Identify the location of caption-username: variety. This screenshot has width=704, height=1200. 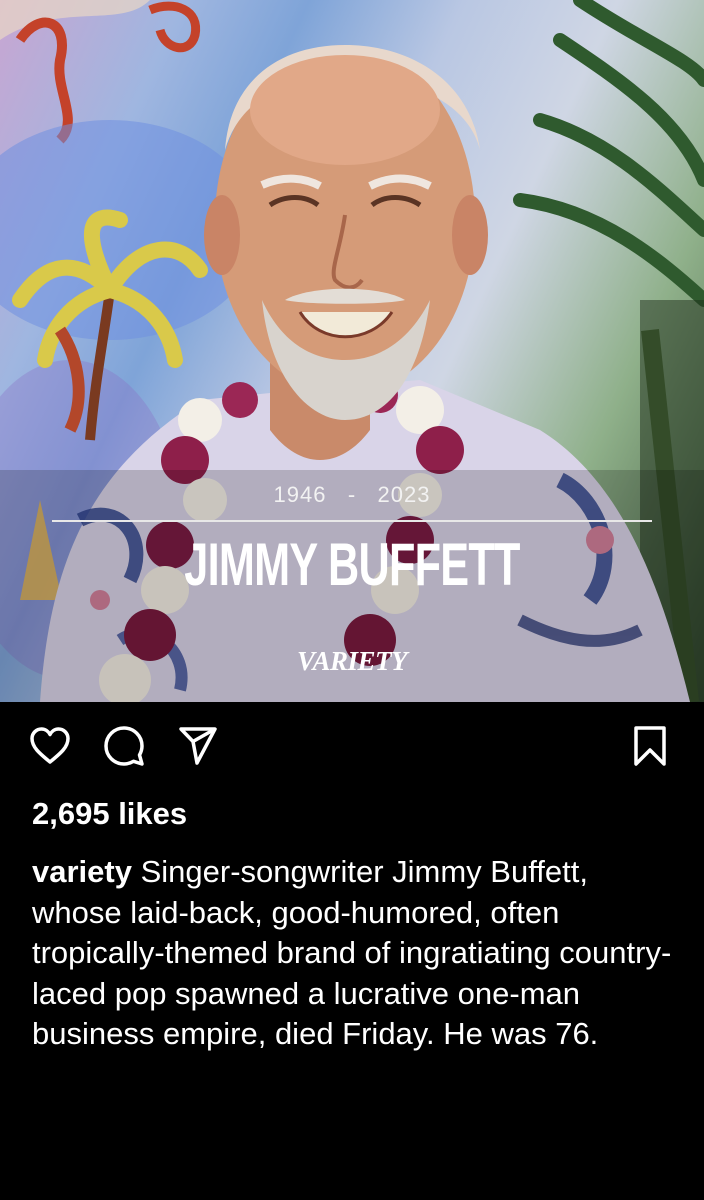
(82, 871).